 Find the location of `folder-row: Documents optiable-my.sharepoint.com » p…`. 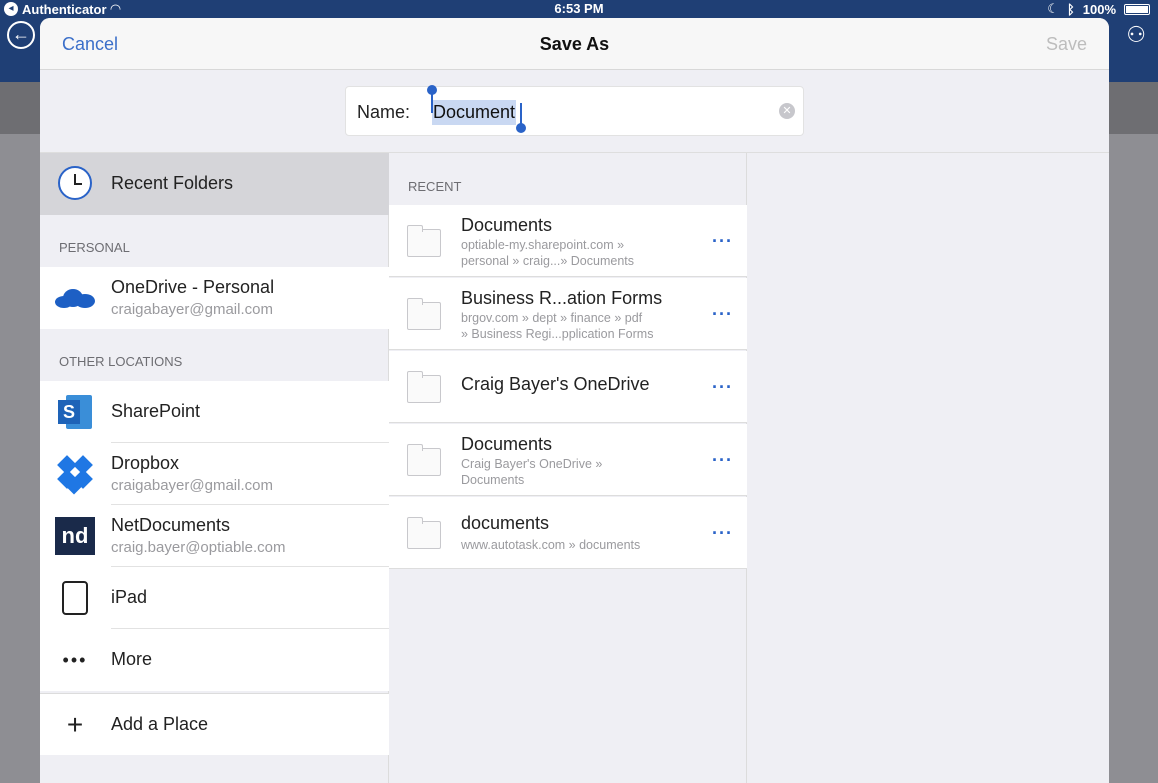

folder-row: Documents optiable-my.sharepoint.com » p… is located at coordinates (568, 241).